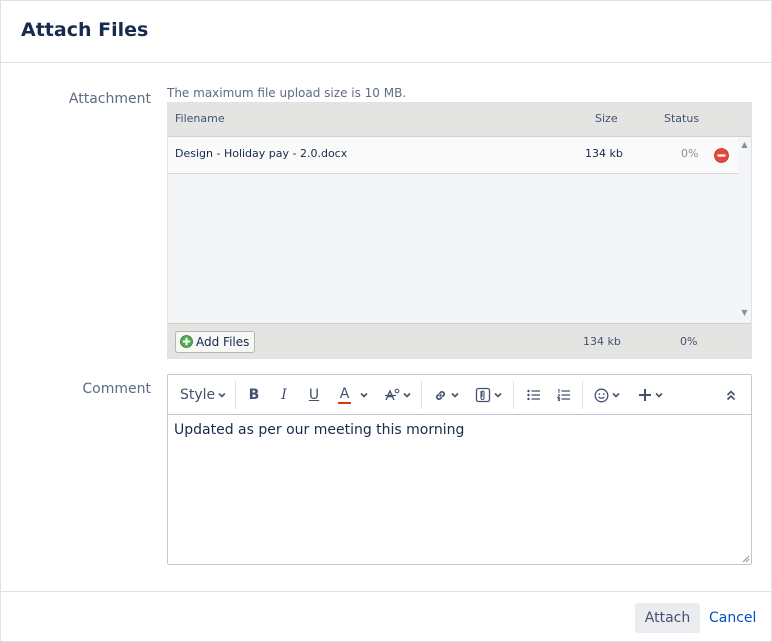 This screenshot has width=772, height=642. Describe the element at coordinates (744, 313) in the screenshot. I see `scroll-down-icon: ▼` at that location.